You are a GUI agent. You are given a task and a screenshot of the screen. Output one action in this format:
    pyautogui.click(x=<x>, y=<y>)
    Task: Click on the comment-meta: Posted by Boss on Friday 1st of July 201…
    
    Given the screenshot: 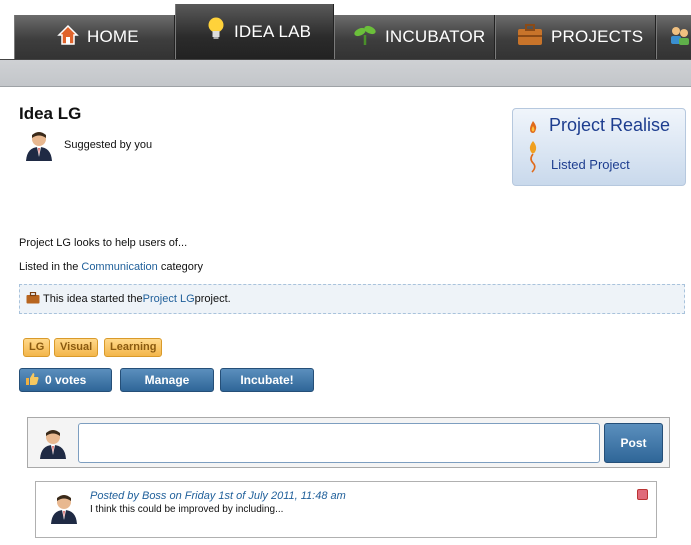 What is the action you would take?
    pyautogui.click(x=218, y=496)
    